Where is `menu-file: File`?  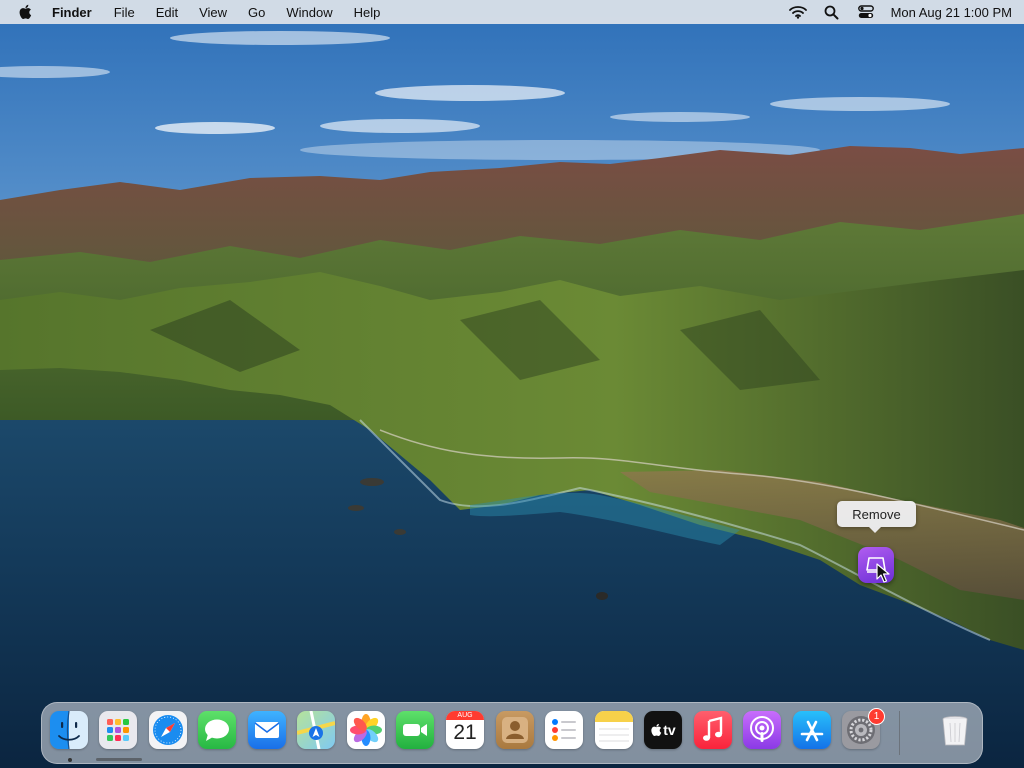
menu-file: File is located at coordinates (124, 12).